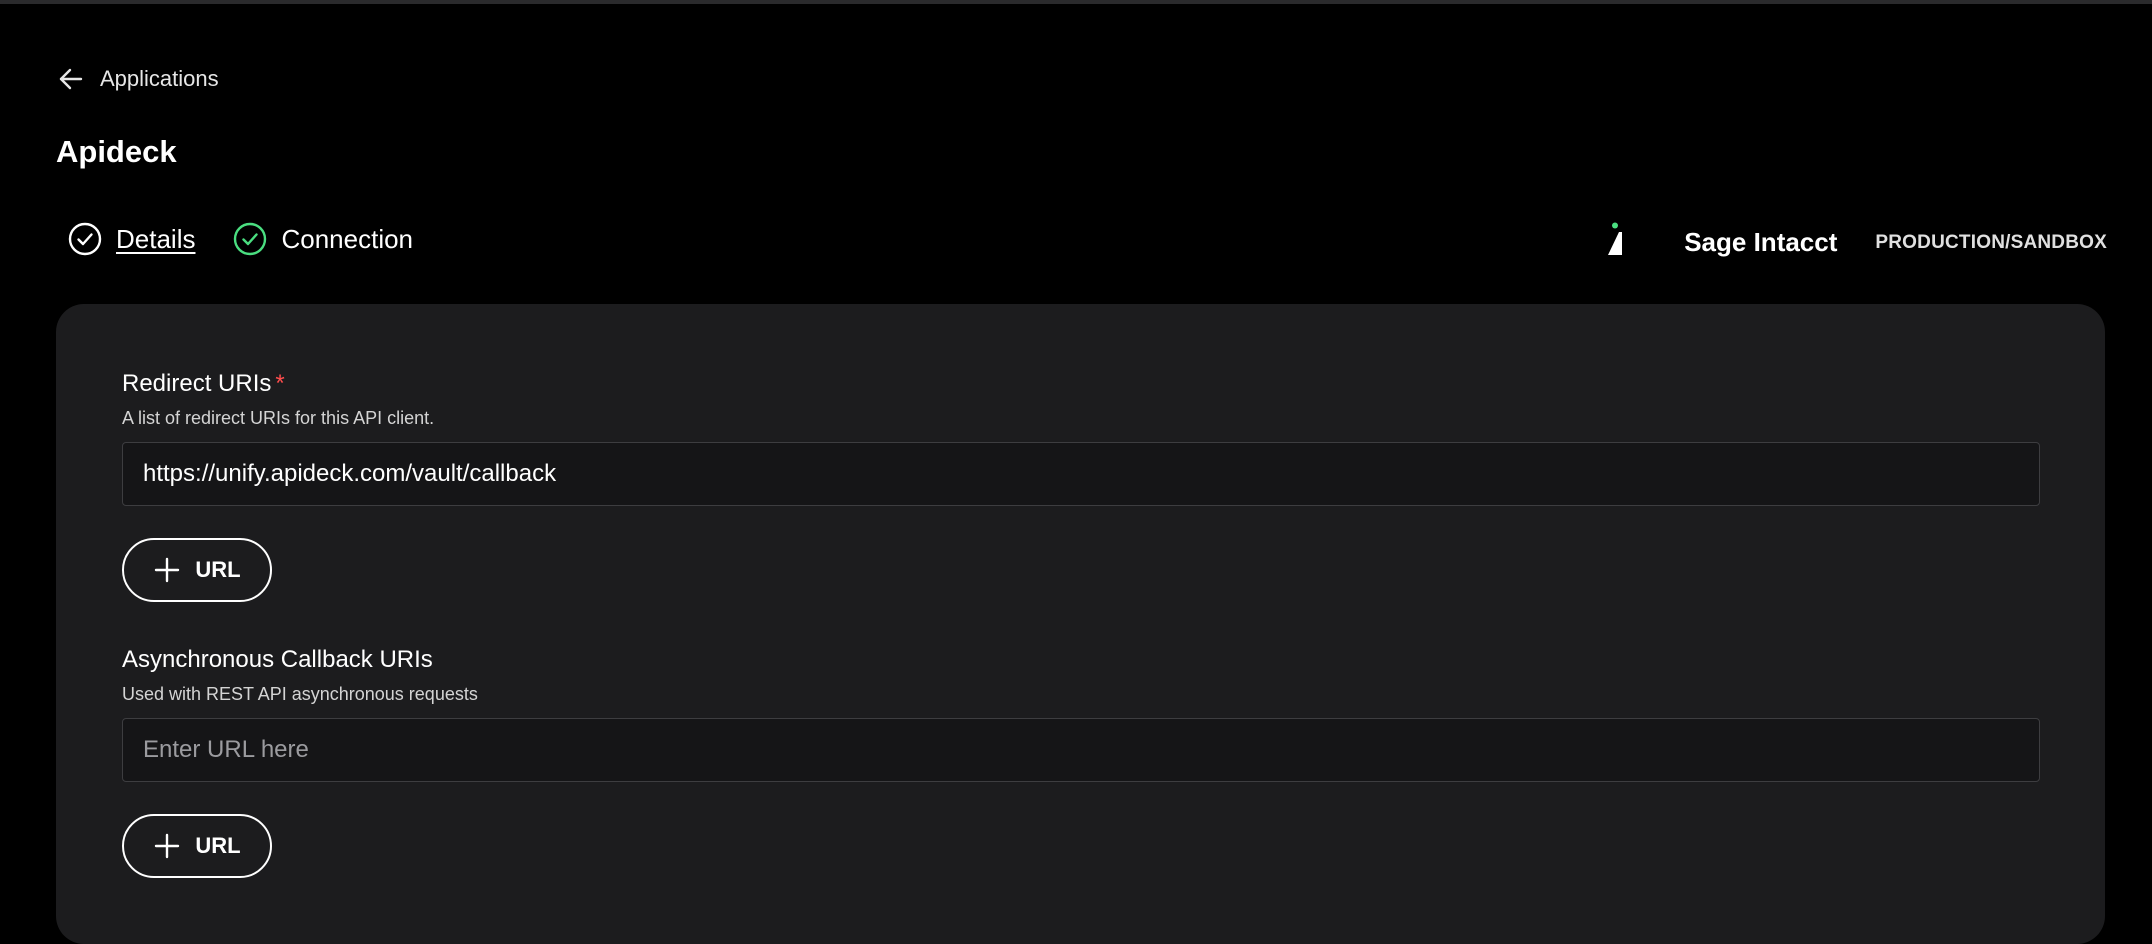 Image resolution: width=2152 pixels, height=944 pixels. Describe the element at coordinates (156, 238) in the screenshot. I see `tab-details-label: Details` at that location.